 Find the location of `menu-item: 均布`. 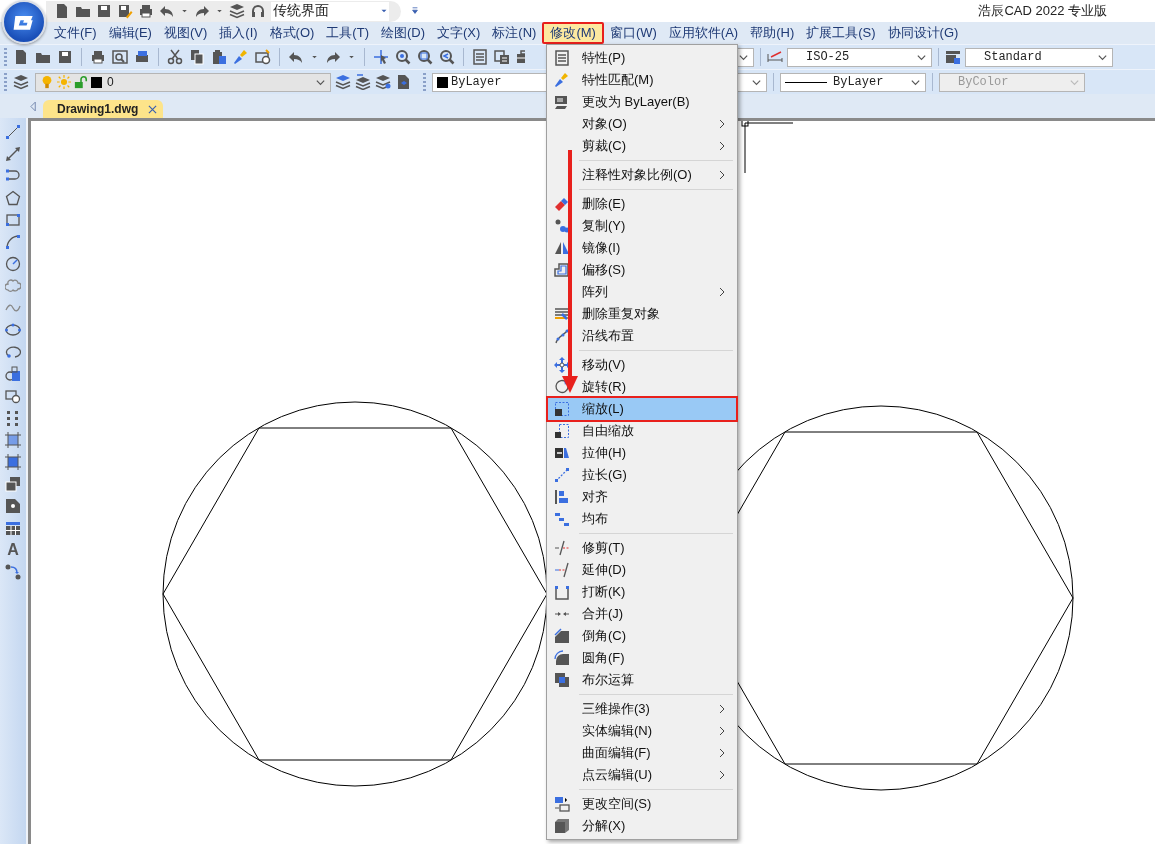

menu-item: 均布 is located at coordinates (642, 519).